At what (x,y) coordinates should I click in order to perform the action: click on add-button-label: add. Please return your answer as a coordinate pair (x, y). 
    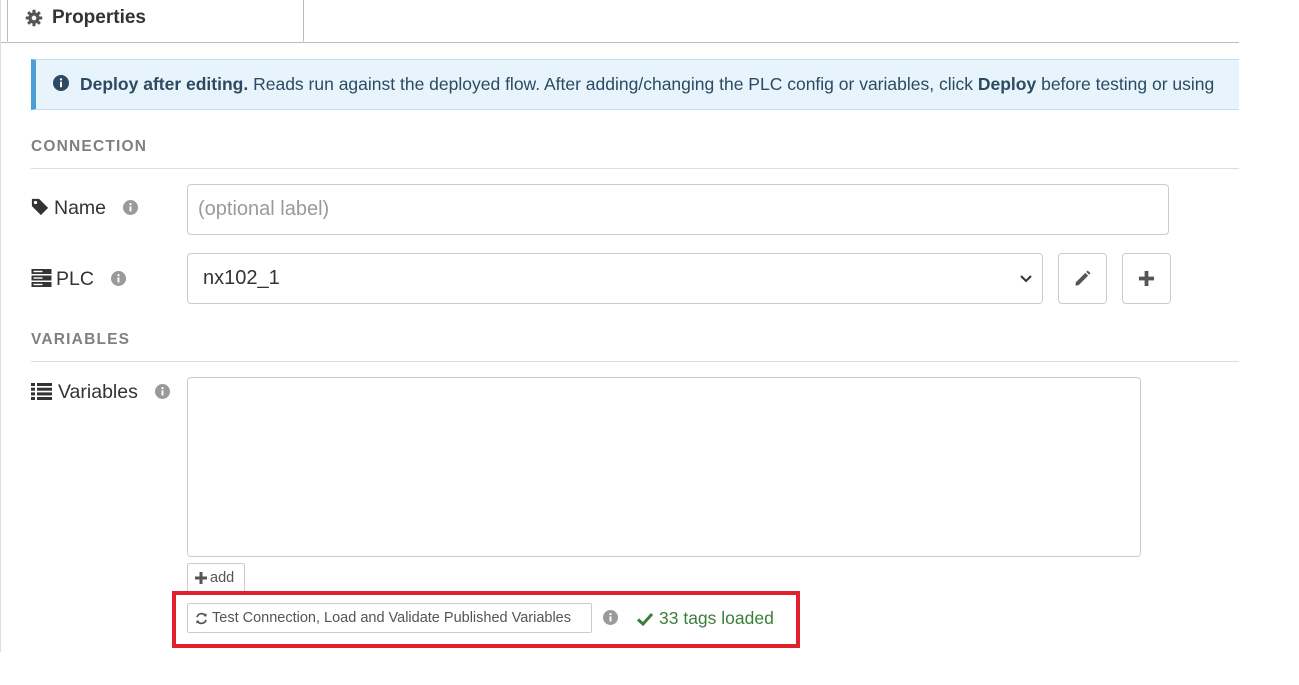
    Looking at the image, I should click on (222, 578).